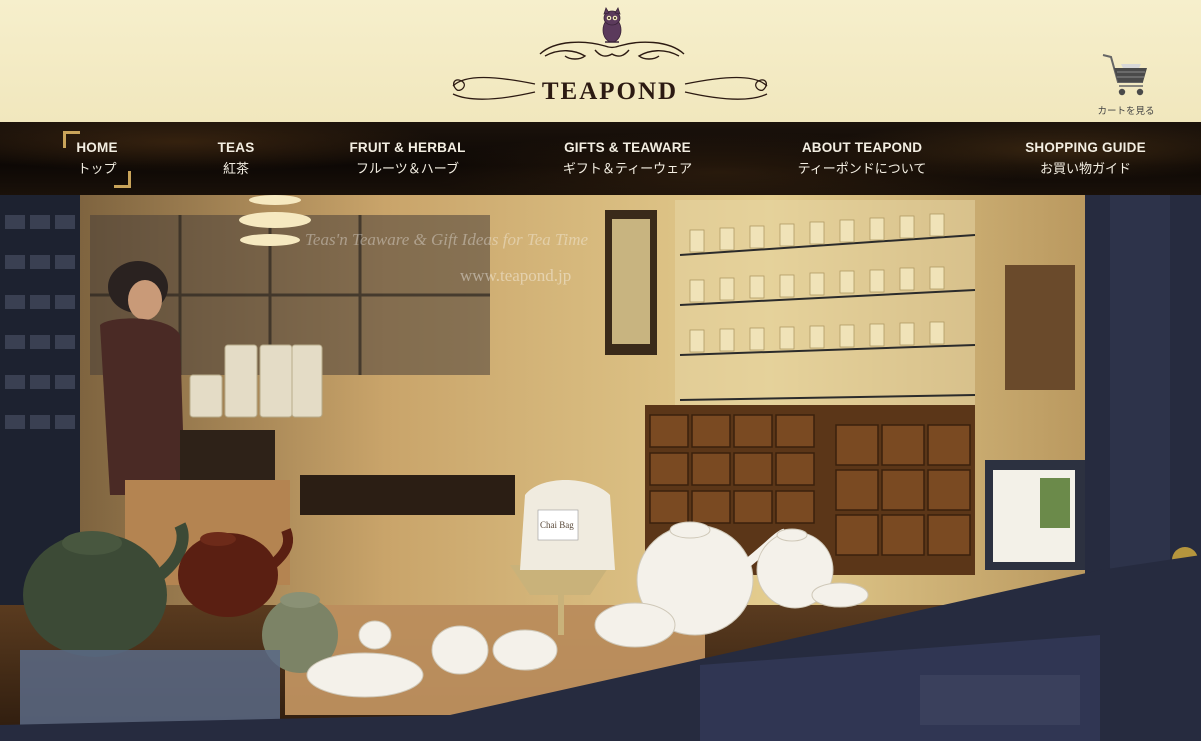 This screenshot has height=741, width=1201. I want to click on nav-item-about-teapond: ABOUT TEAPOND ティーポンドについて, so click(862, 158).